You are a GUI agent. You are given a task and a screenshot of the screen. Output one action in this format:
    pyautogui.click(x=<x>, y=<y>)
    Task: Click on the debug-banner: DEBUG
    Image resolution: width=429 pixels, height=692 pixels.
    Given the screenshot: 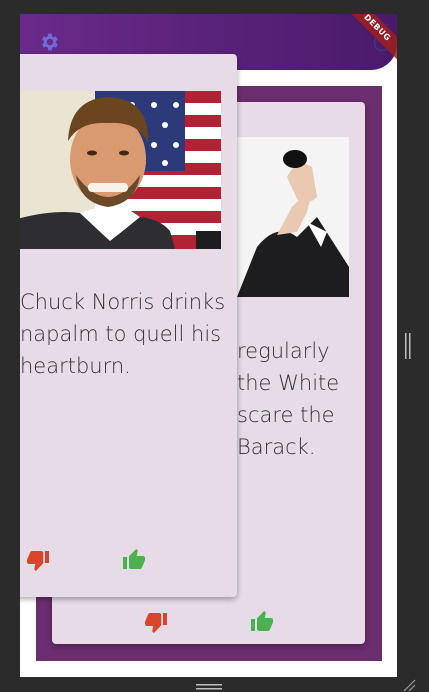 What is the action you would take?
    pyautogui.click(x=366, y=42)
    